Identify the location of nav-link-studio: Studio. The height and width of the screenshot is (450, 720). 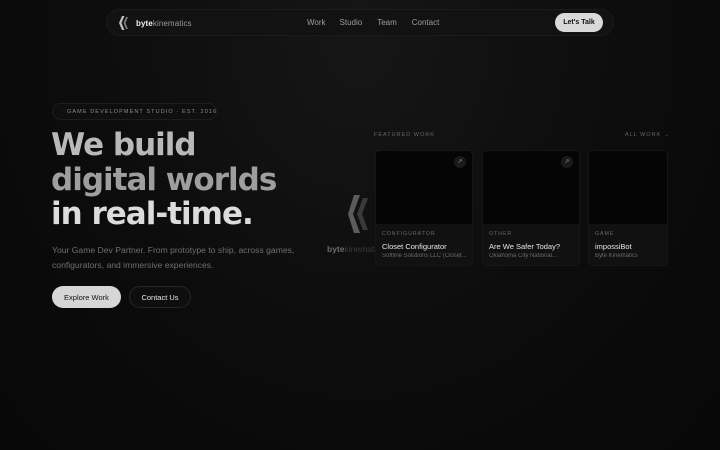
(351, 22).